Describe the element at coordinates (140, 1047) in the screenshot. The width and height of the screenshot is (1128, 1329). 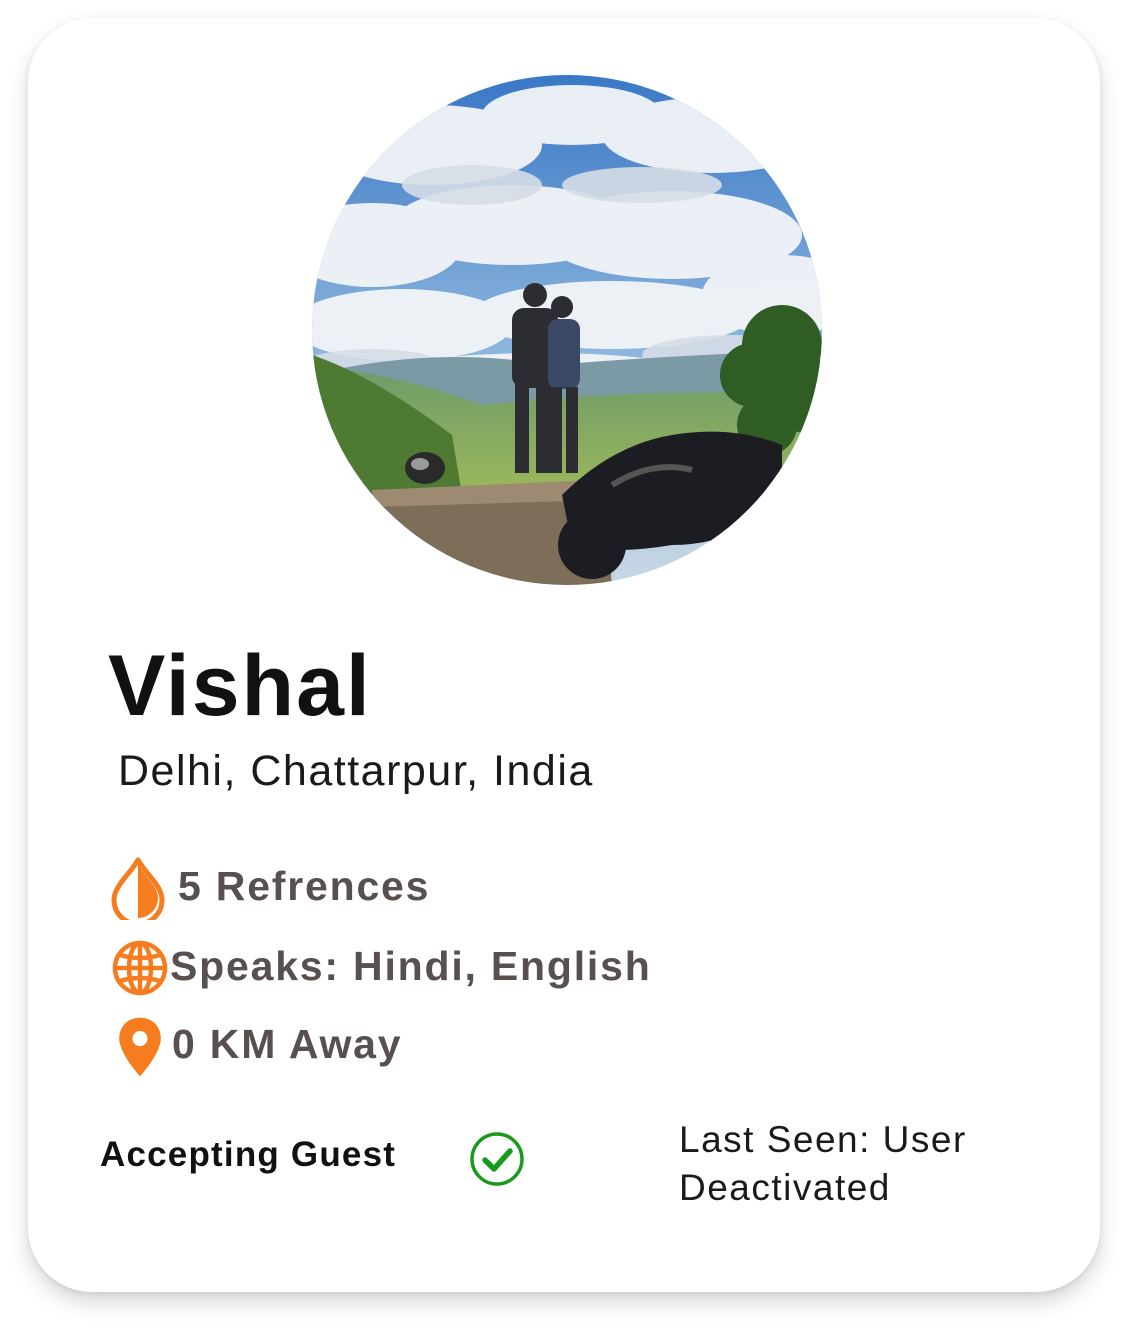
I see `map-pin-icon` at that location.